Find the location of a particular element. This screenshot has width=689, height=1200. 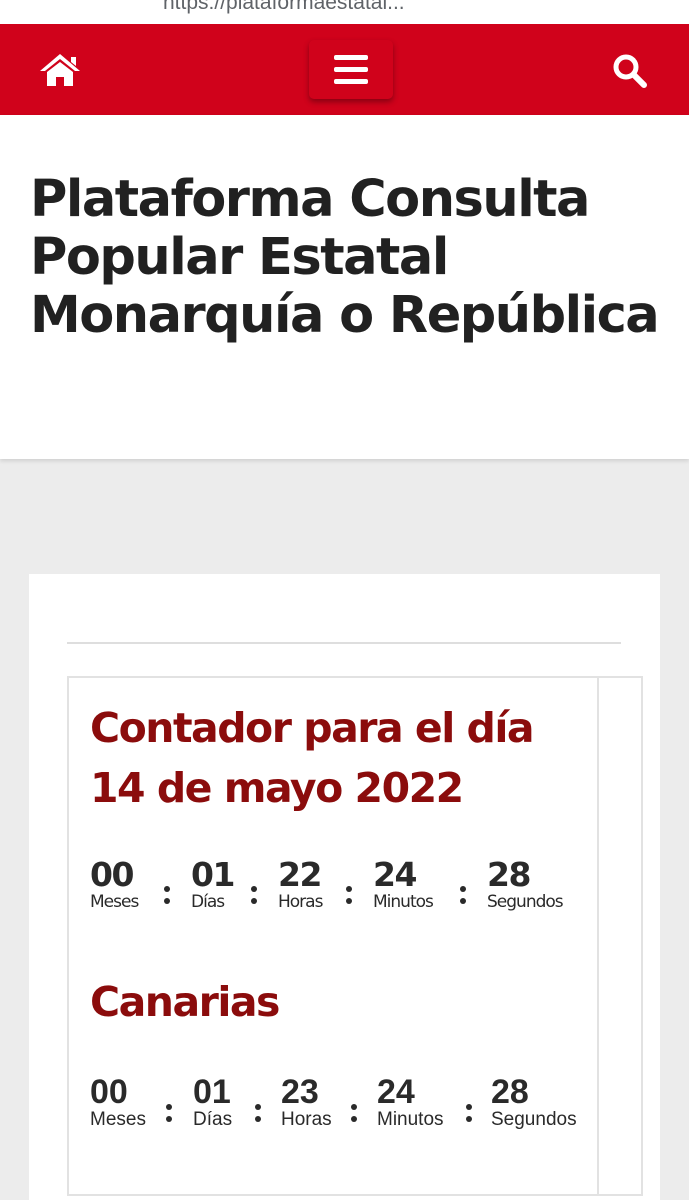

column-divider is located at coordinates (598, 936).